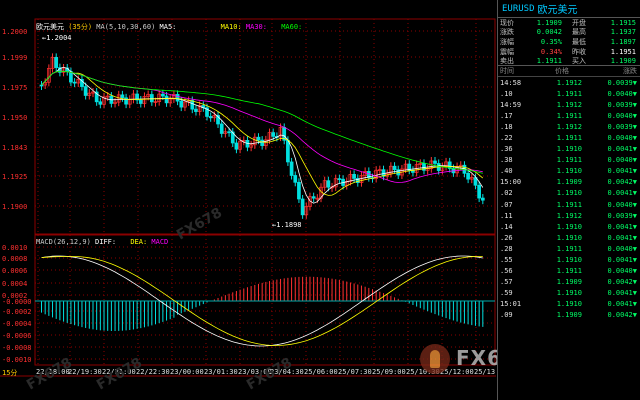 The image size is (640, 400). Describe the element at coordinates (506, 193) in the screenshot. I see `tick-time: .02` at that location.